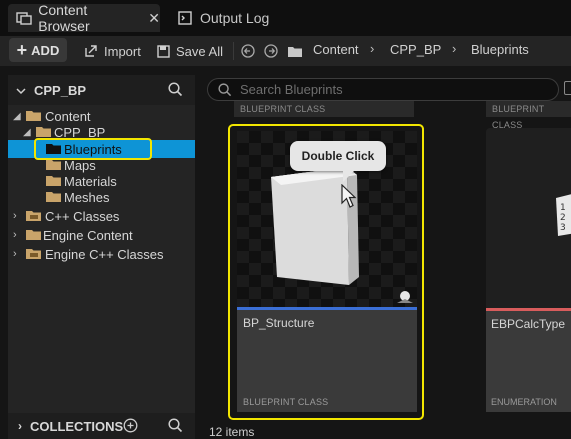 The height and width of the screenshot is (439, 571). I want to click on tab-content-browser: Content Browser ✕, so click(84, 18).